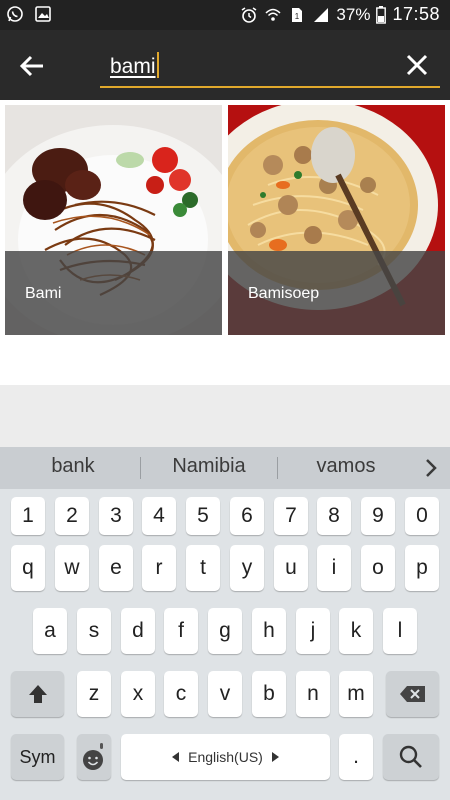 The image size is (450, 800). I want to click on key-1: 1, so click(28, 516).